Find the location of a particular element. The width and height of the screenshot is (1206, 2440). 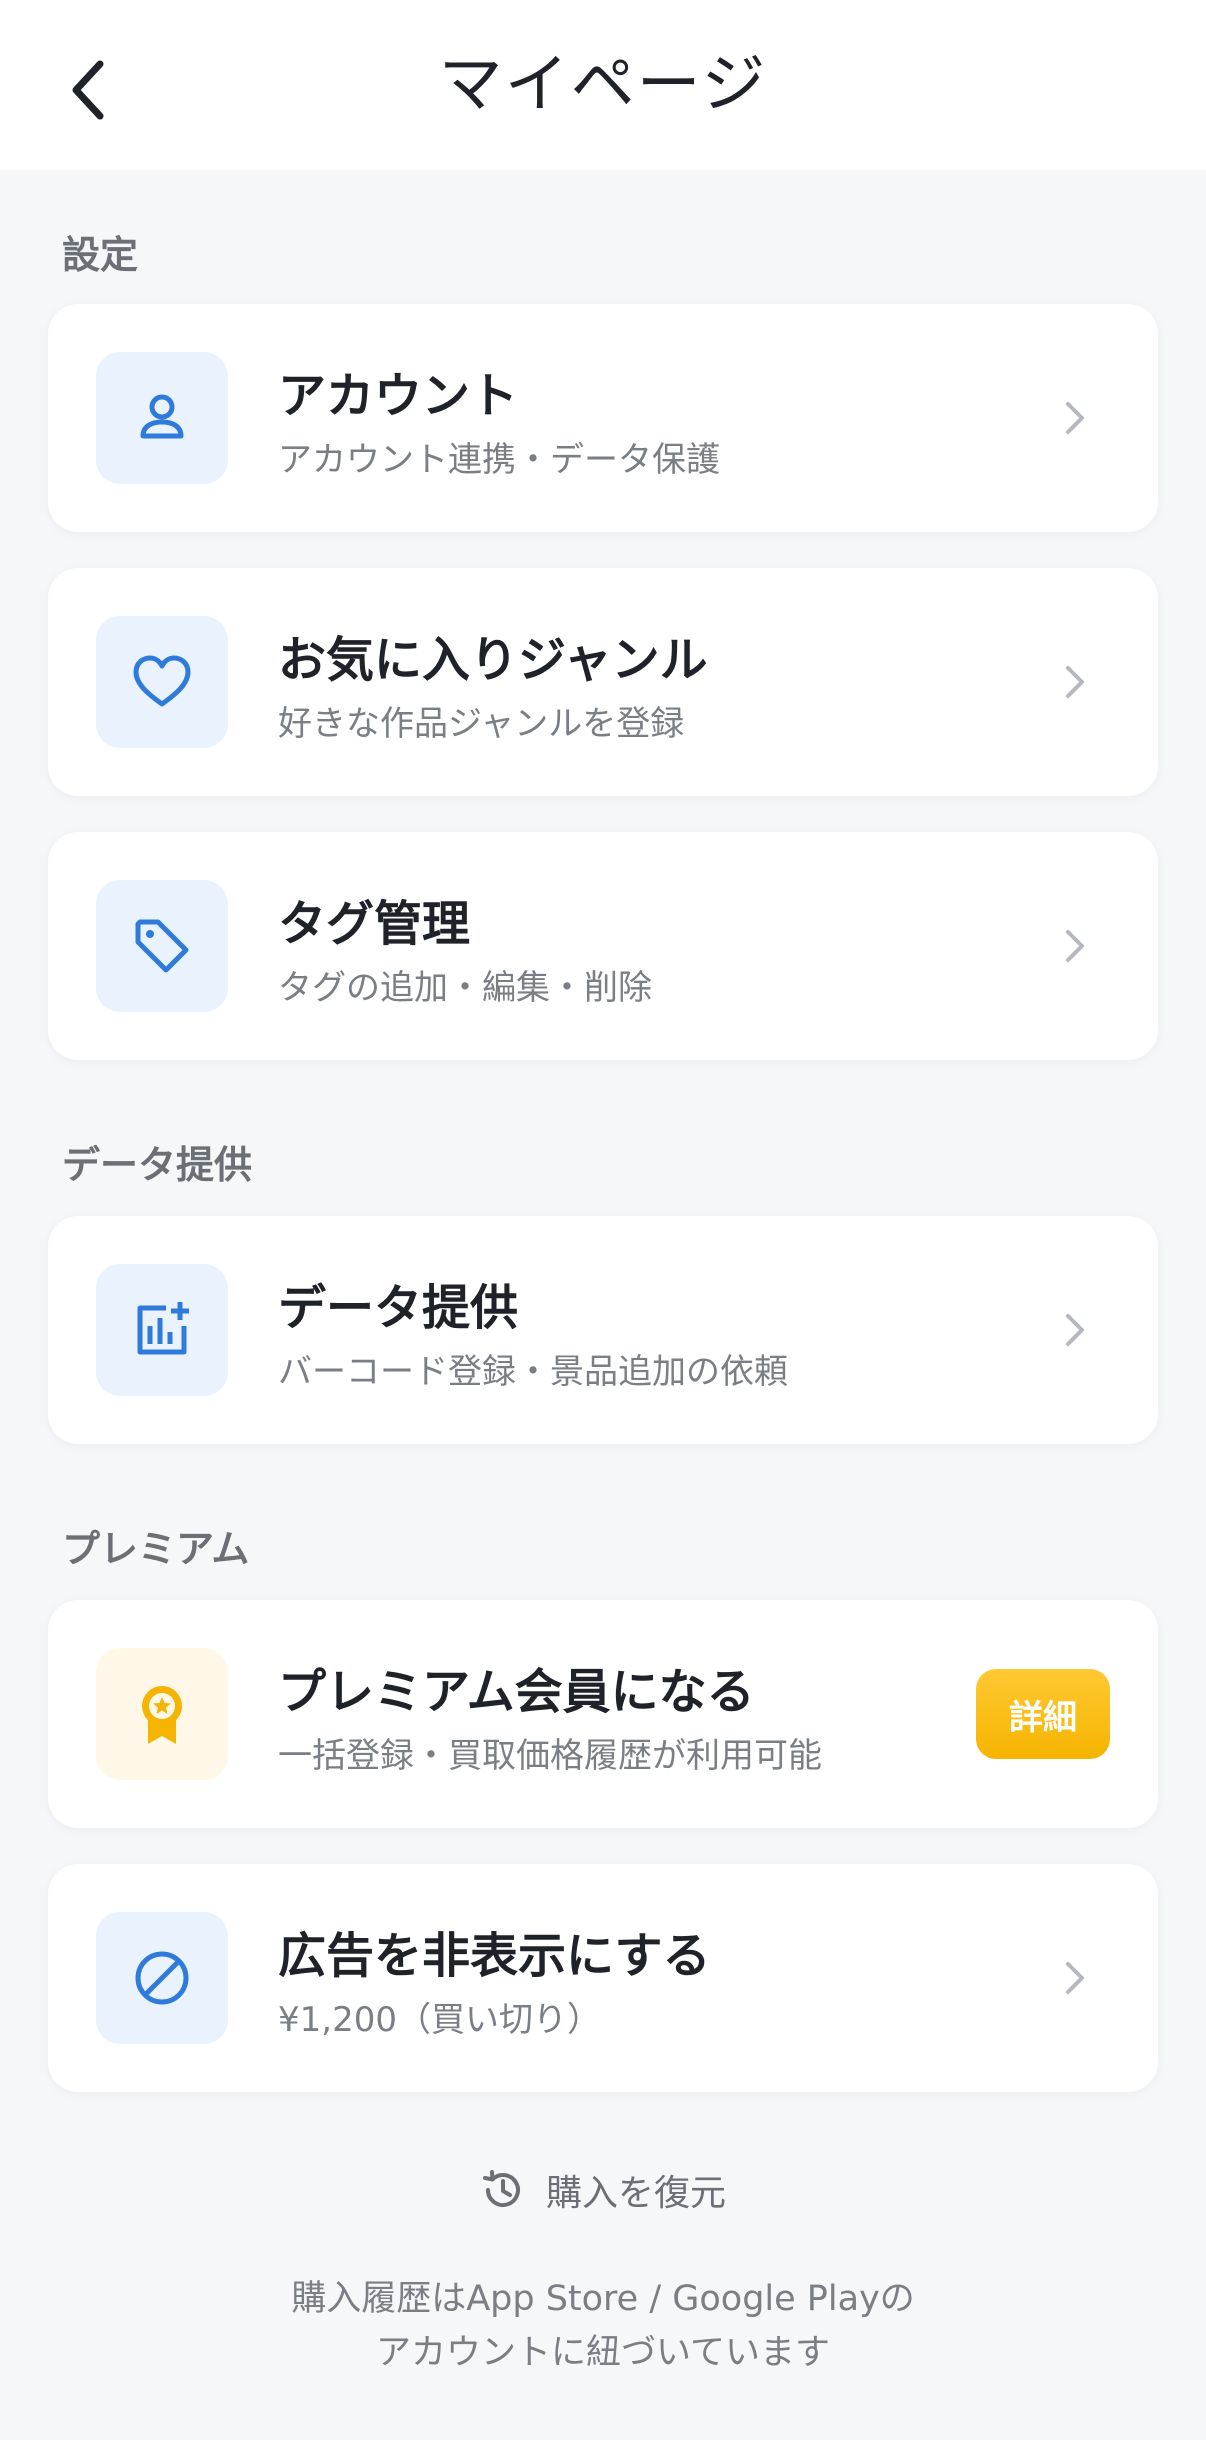

menu-item-subtitle: 一括登録・買取価格履歴が利用可能 is located at coordinates (550, 1756).